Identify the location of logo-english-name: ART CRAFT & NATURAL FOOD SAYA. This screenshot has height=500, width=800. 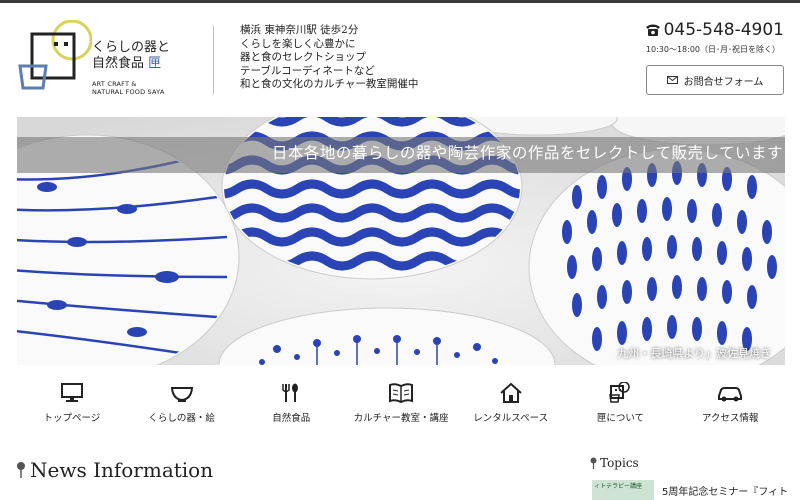
(128, 88).